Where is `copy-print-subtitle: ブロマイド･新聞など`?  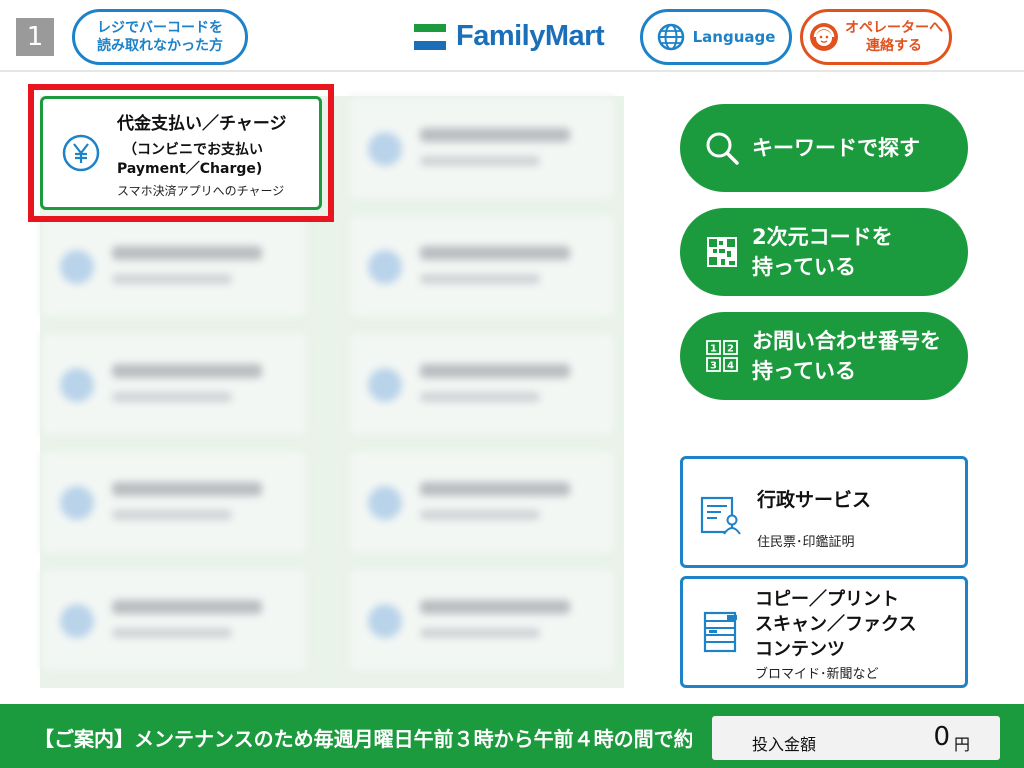
copy-print-subtitle: ブロマイド･新聞など is located at coordinates (817, 674).